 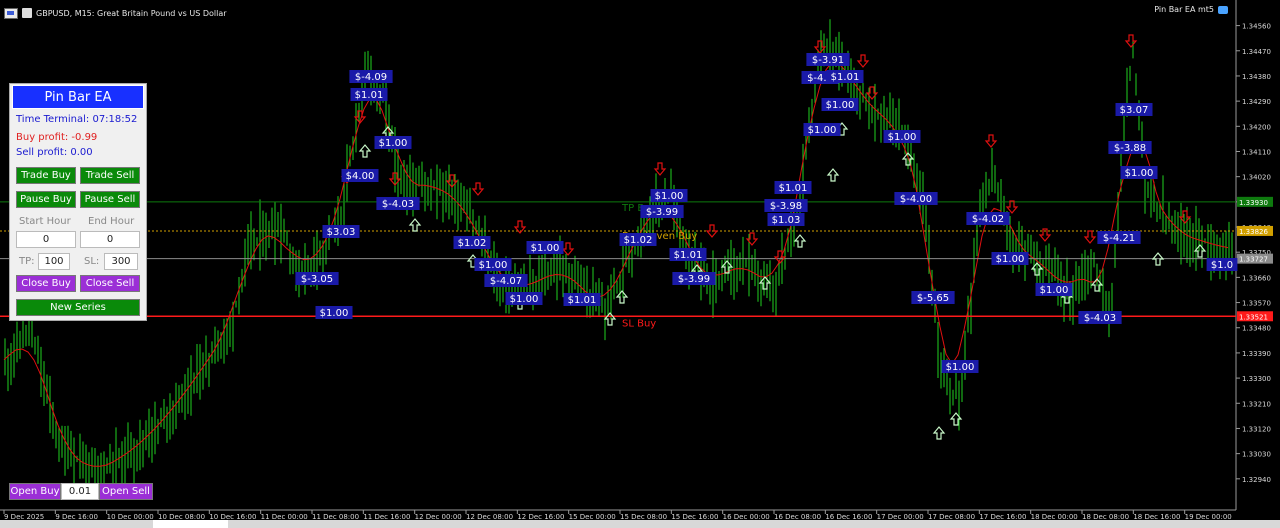 I want to click on buy-profit-label: Buy profit: -0.99, so click(x=57, y=137).